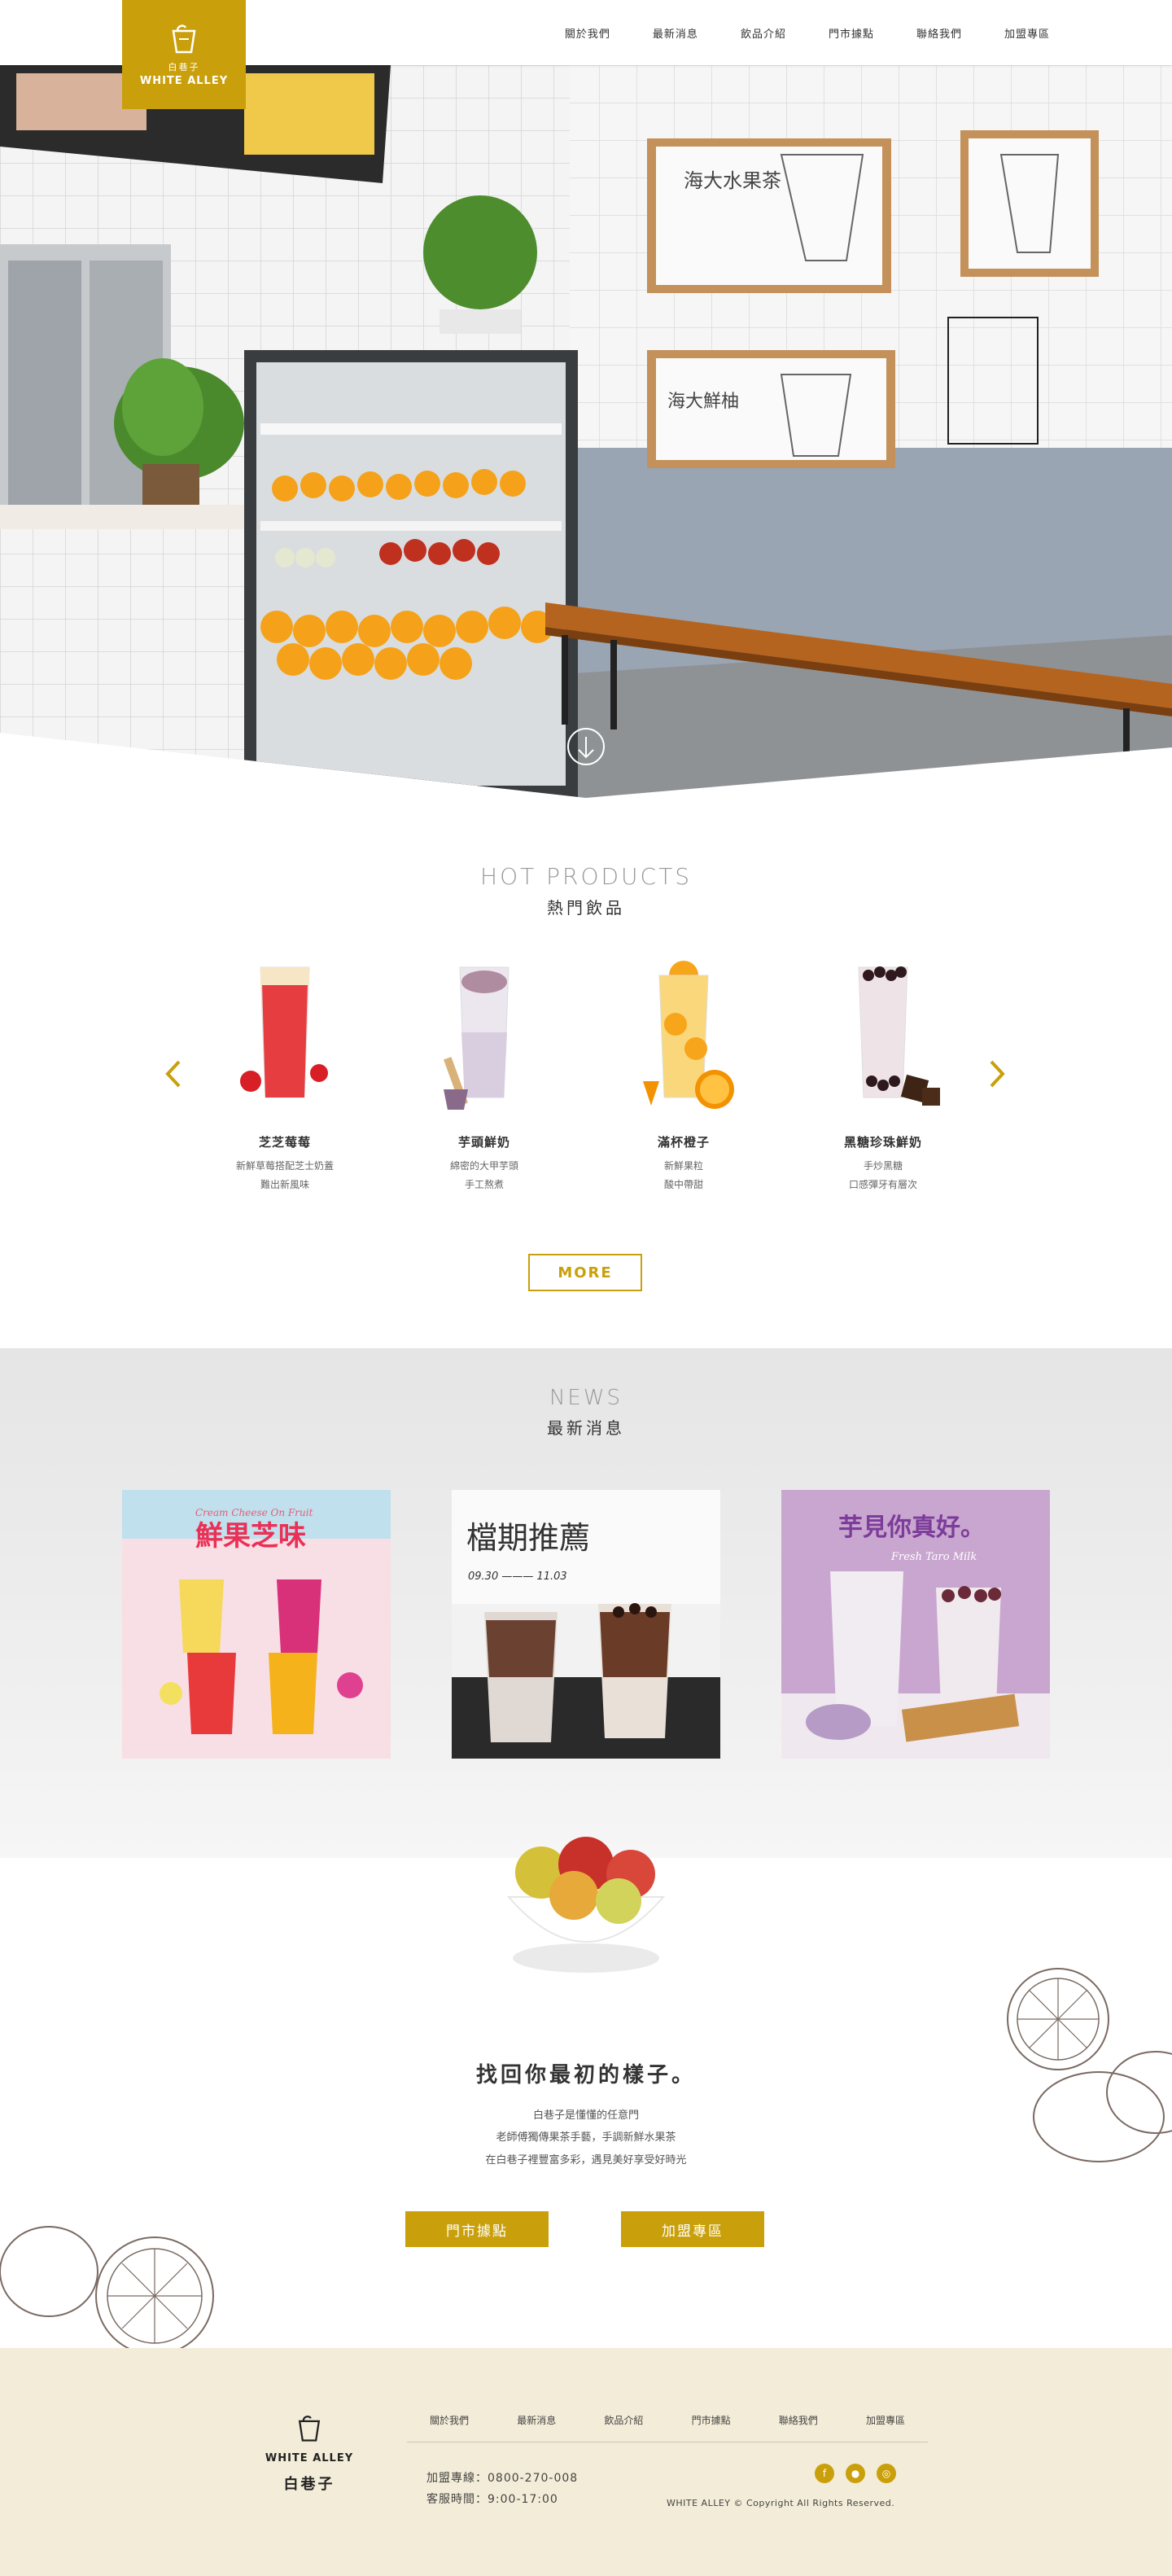  What do you see at coordinates (536, 2420) in the screenshot?
I see `footer-nav-news: 最新消息` at bounding box center [536, 2420].